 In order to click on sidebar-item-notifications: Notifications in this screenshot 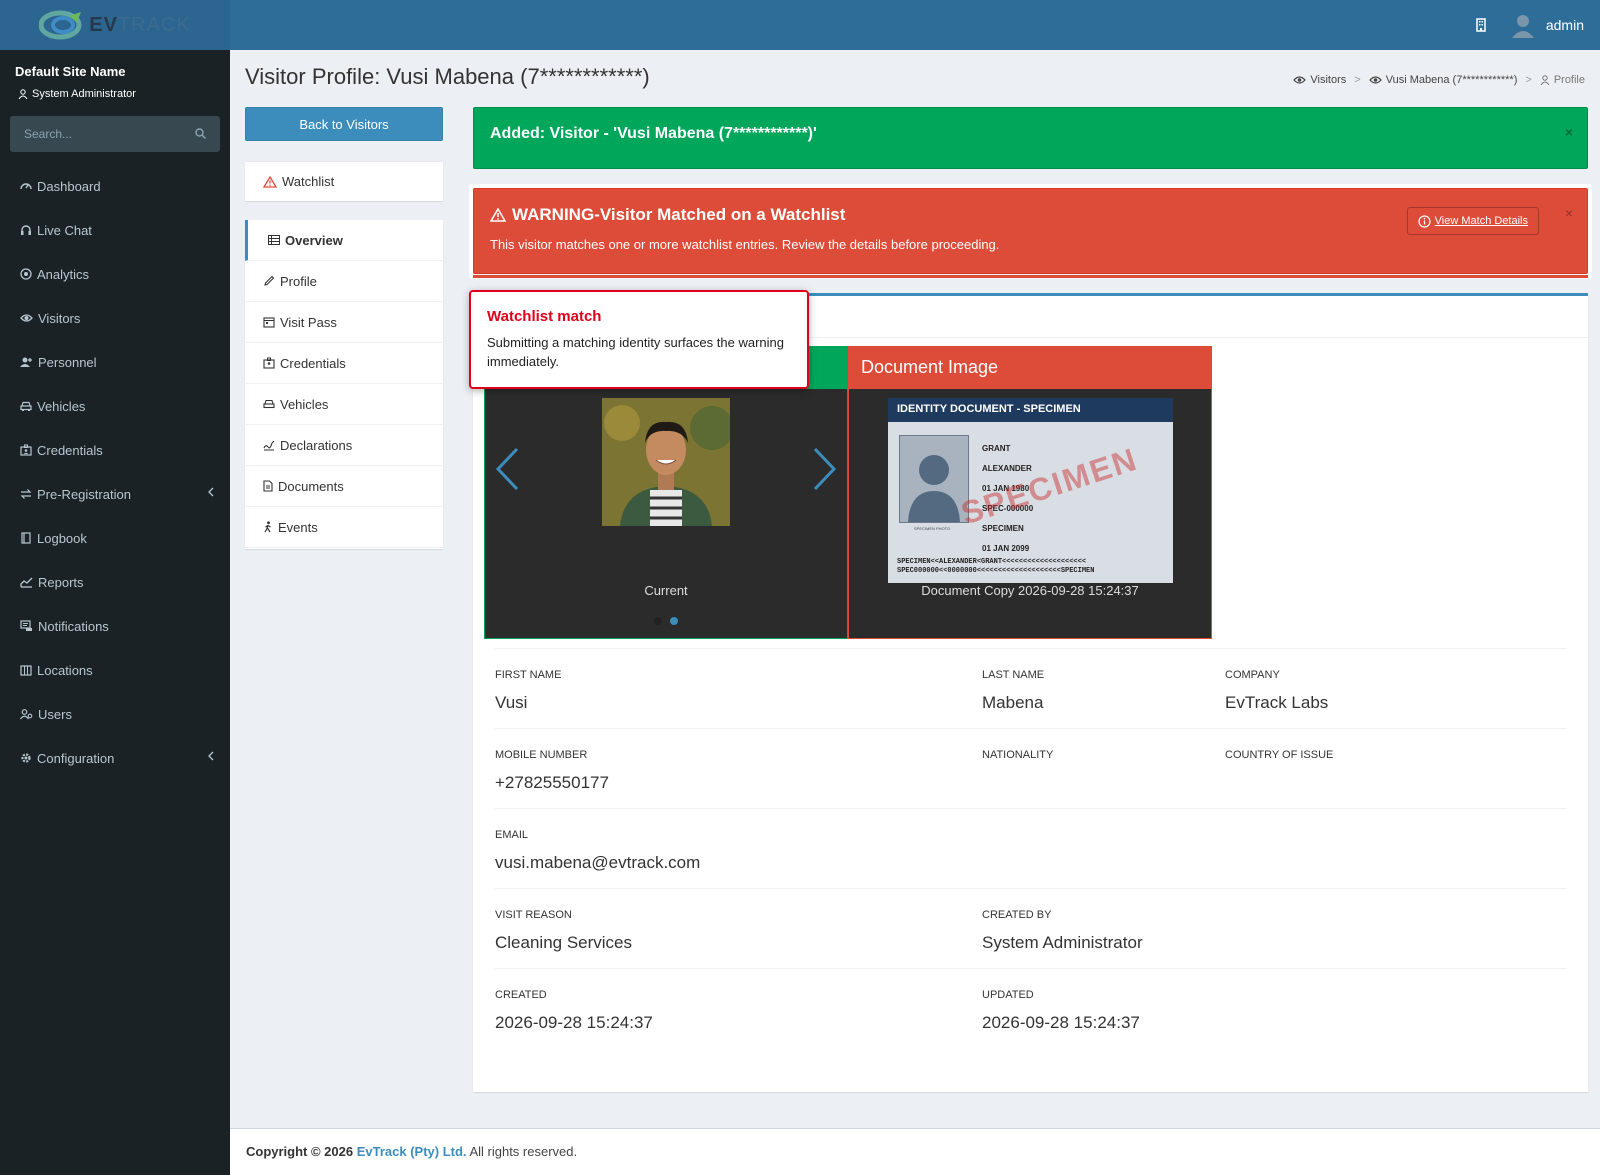, I will do `click(115, 626)`.